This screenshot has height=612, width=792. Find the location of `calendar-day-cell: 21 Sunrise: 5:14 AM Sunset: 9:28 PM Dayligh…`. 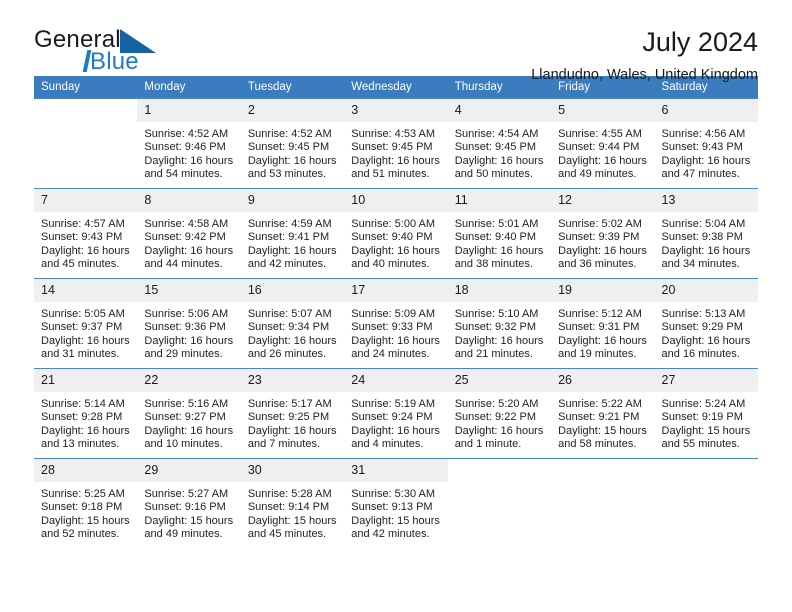

calendar-day-cell: 21 Sunrise: 5:14 AM Sunset: 9:28 PM Dayligh… is located at coordinates (86, 413).